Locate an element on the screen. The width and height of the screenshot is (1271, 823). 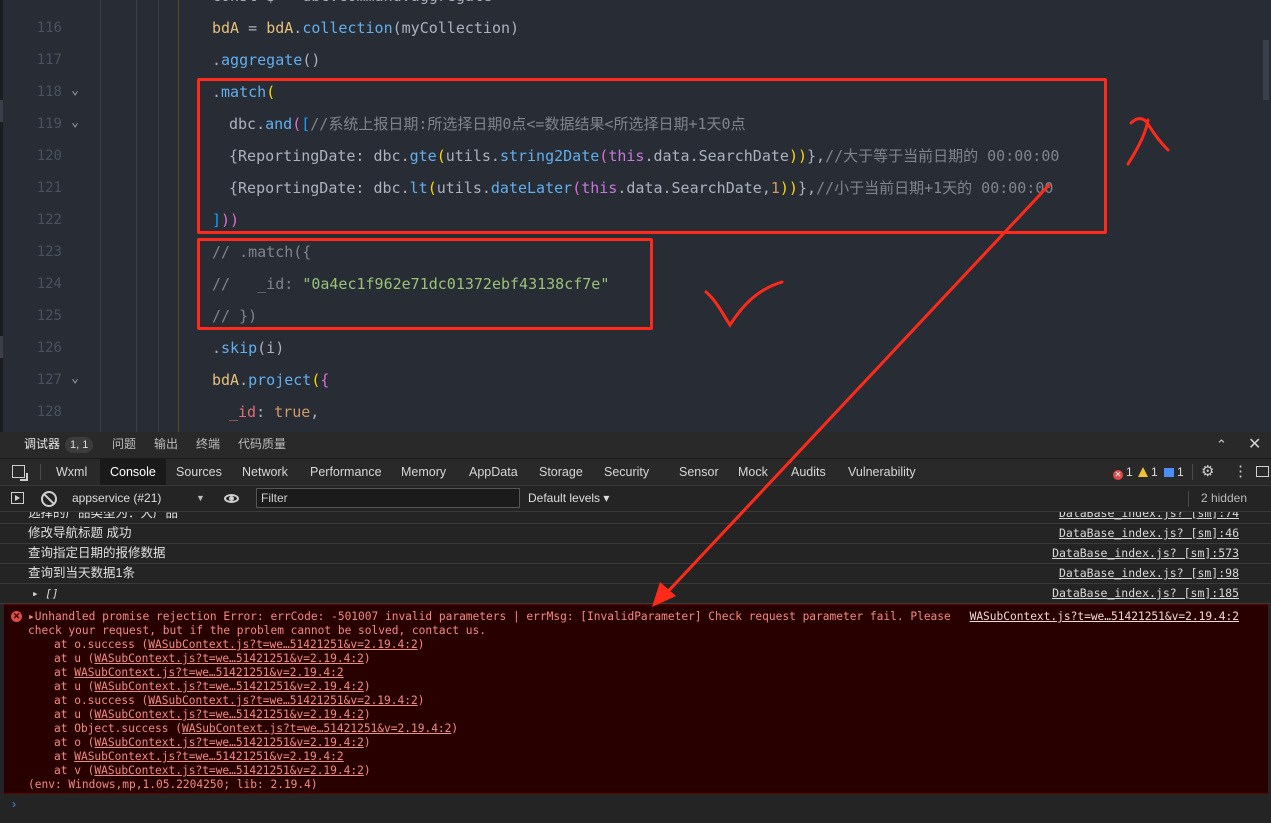
code-text: const $ = dbc.command.aggregate is located at coordinates (352, 6).